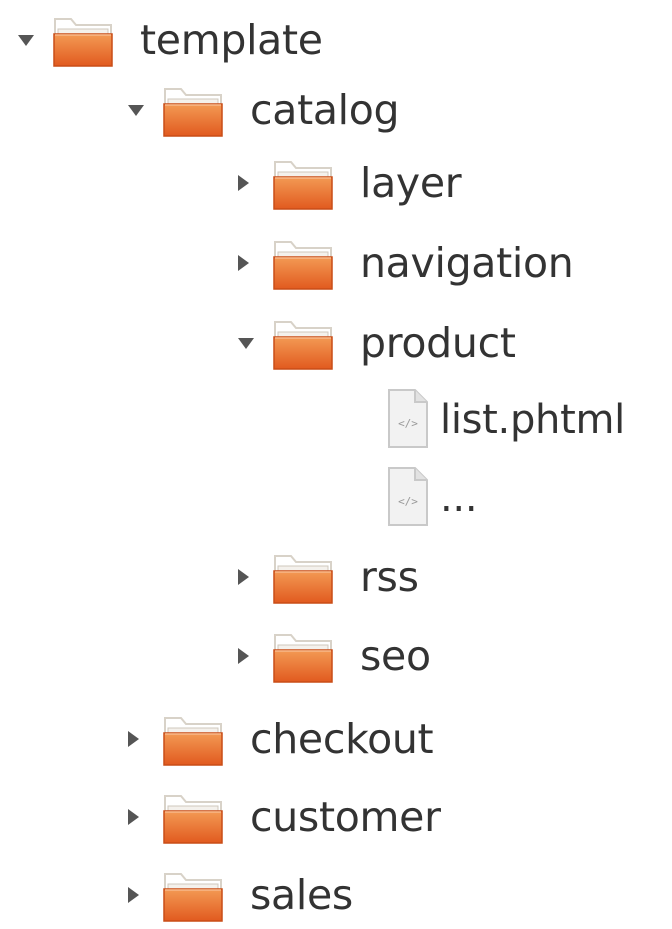 This screenshot has height=929, width=672. I want to click on tree-folder-node: layer, so click(336, 183).